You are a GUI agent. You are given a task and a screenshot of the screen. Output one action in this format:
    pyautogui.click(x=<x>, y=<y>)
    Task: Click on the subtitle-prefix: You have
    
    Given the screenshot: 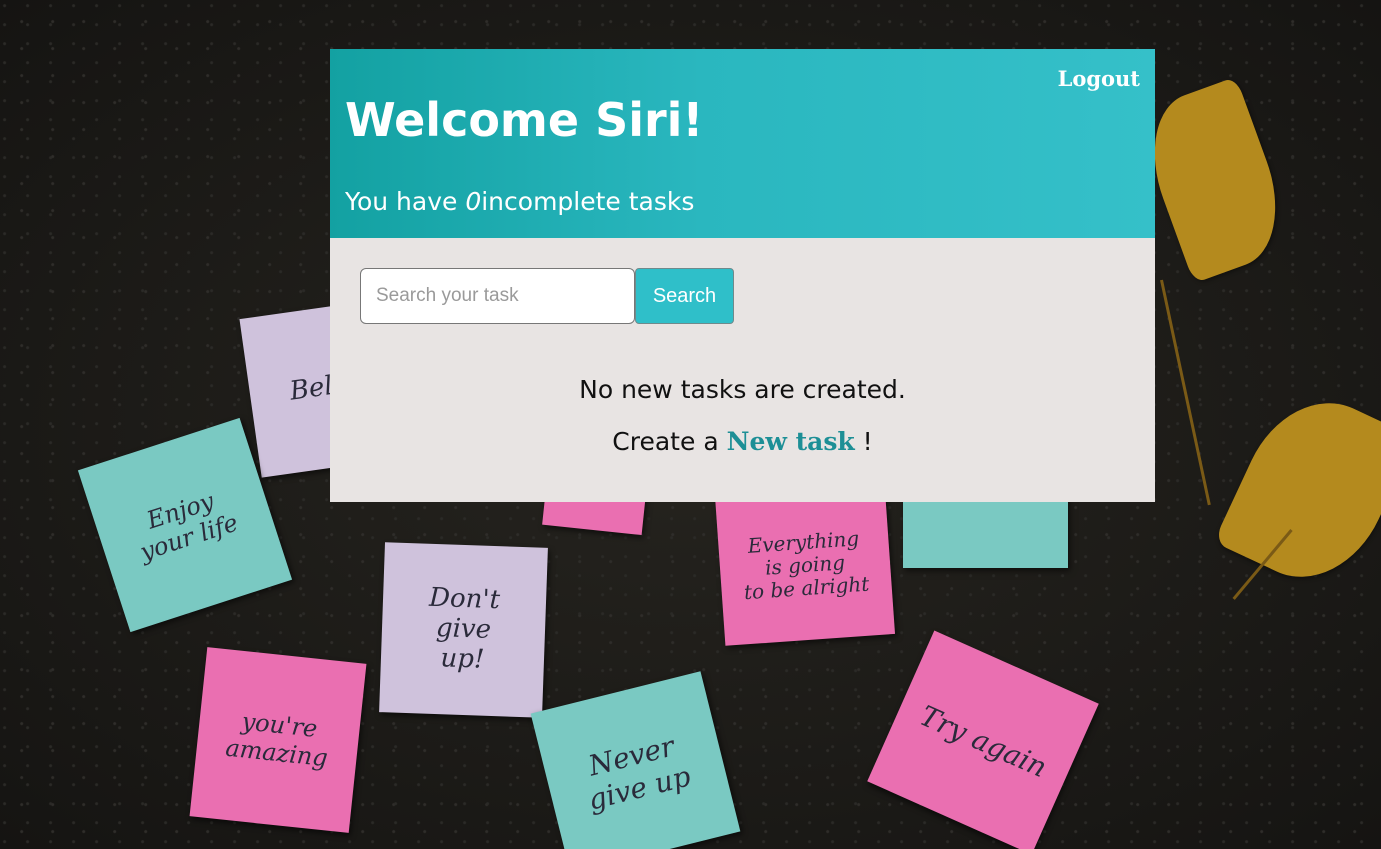 What is the action you would take?
    pyautogui.click(x=405, y=201)
    